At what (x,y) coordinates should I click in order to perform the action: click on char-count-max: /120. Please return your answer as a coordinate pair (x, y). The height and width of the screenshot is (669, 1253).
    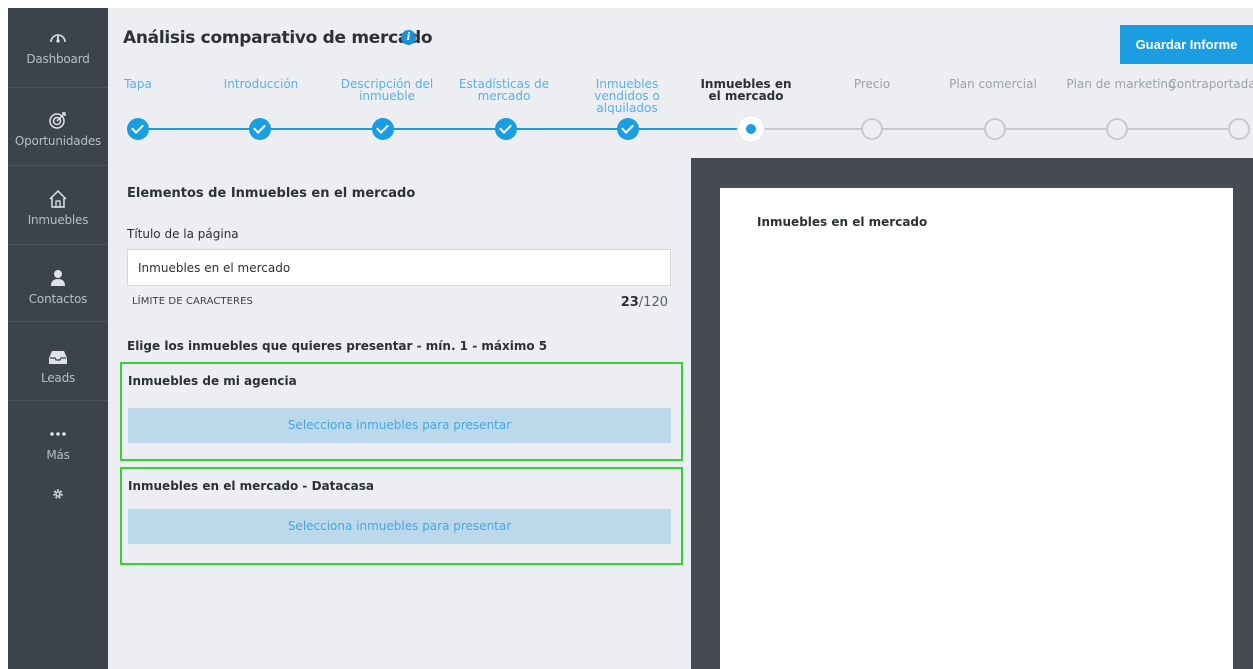
    Looking at the image, I should click on (653, 302).